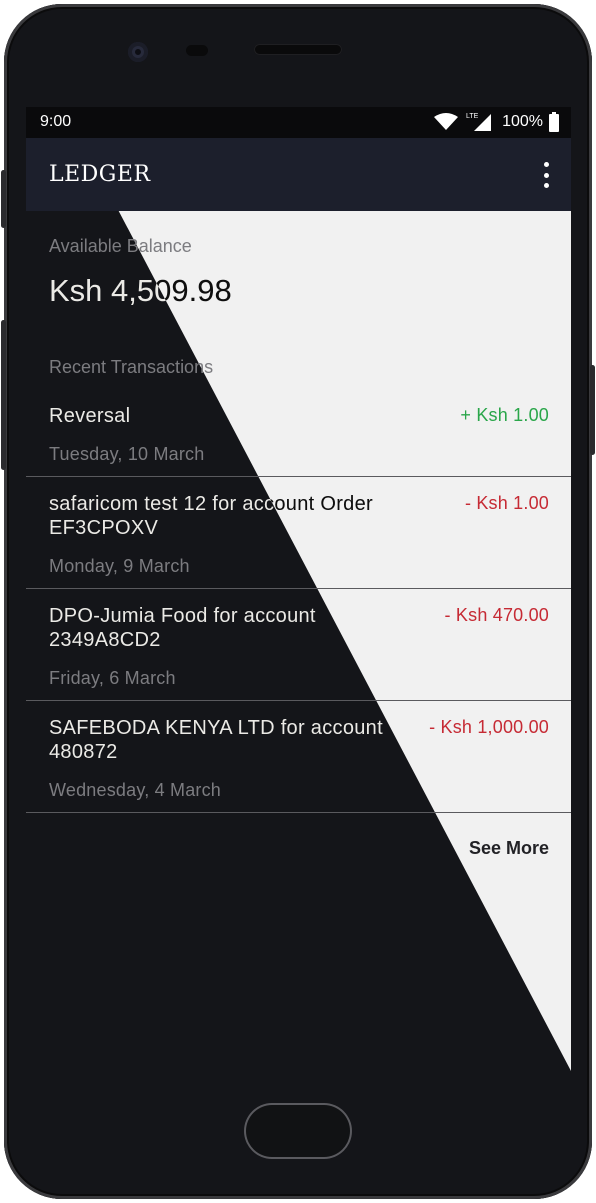  I want to click on power-button, so click(592, 410).